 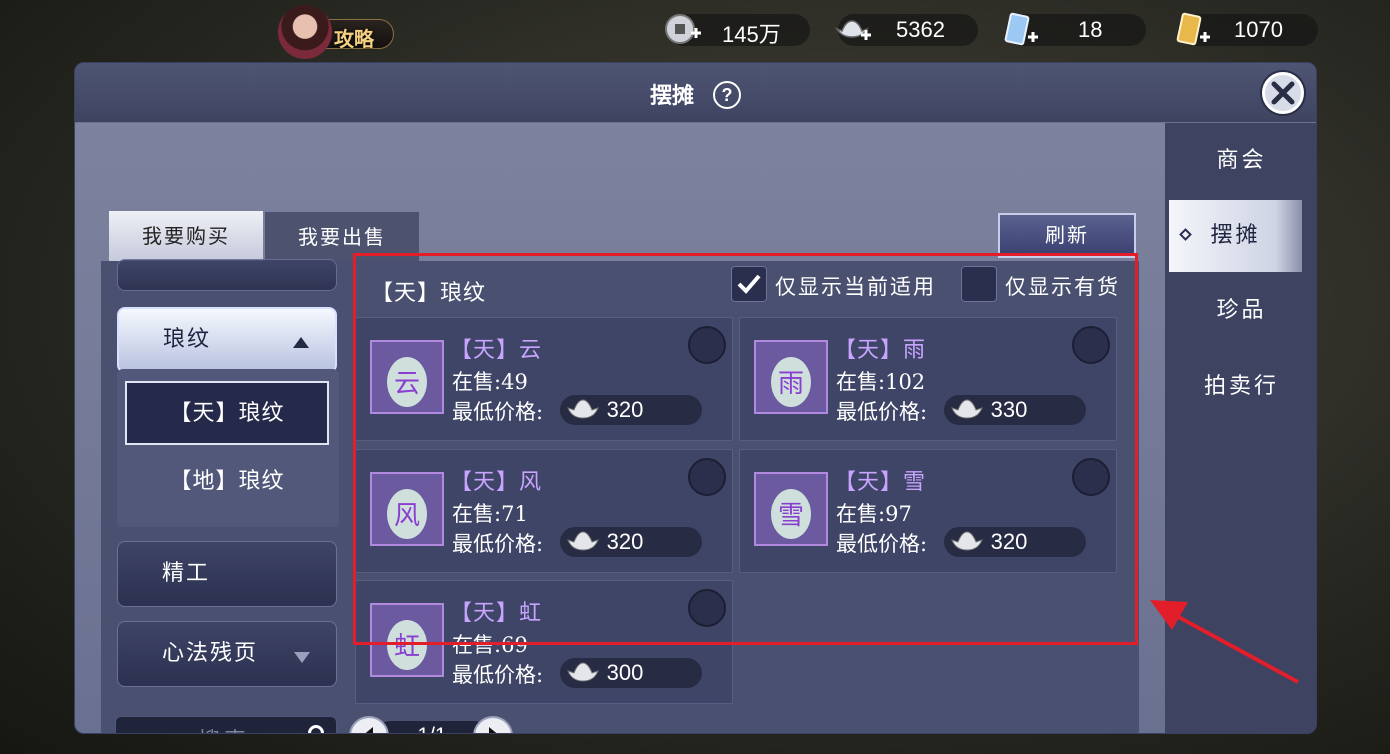 I want to click on item-price-label: 最低价格:, so click(x=498, y=675).